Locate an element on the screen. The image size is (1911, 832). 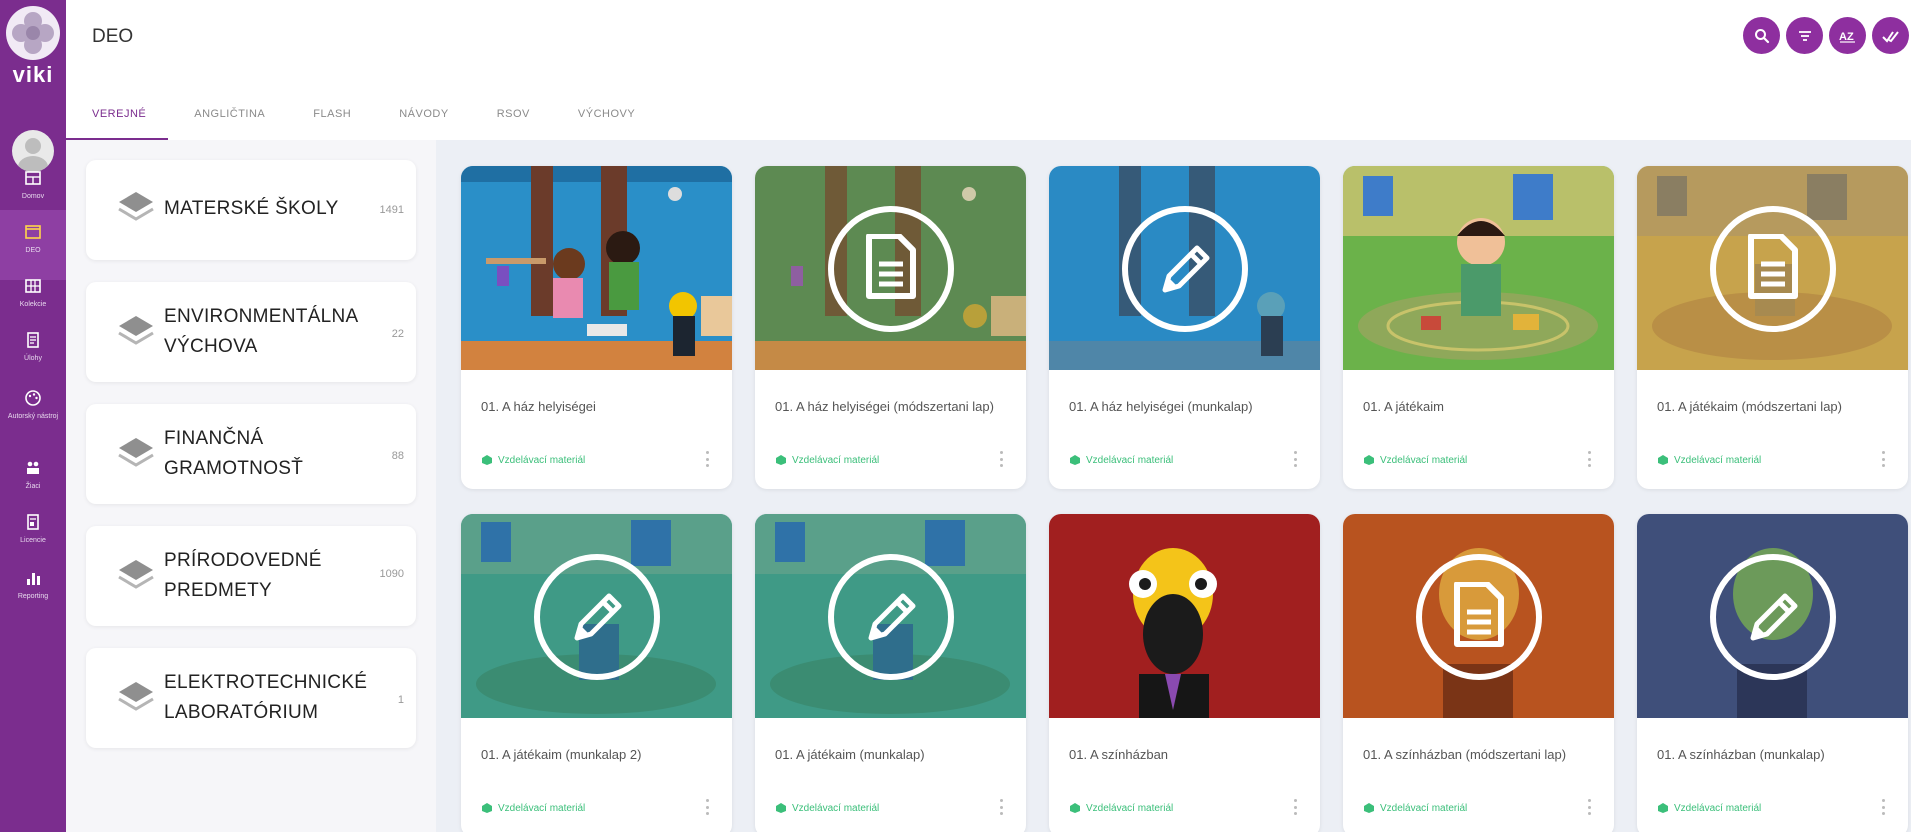
sort-az-button: AZ is located at coordinates (1847, 35).